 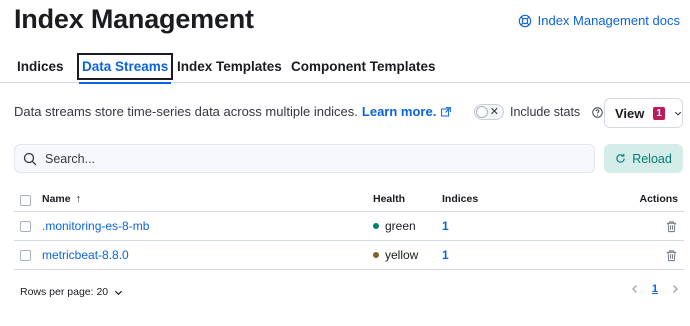 I want to click on health-column-header: Health, so click(x=389, y=199).